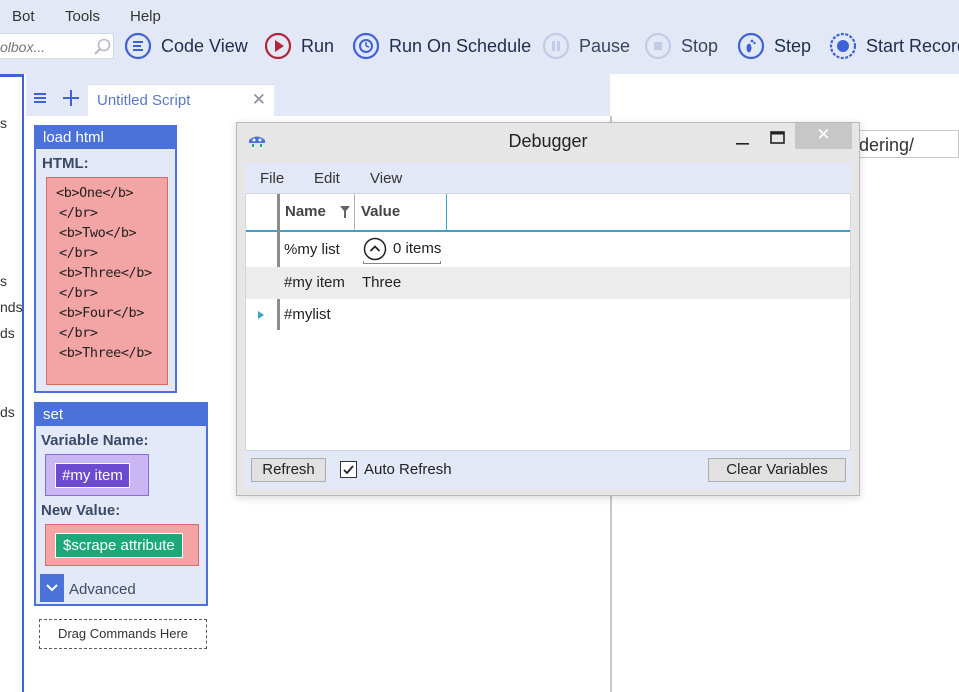 The image size is (959, 692). What do you see at coordinates (408, 469) in the screenshot?
I see `auto-refresh-label: Auto Refresh` at bounding box center [408, 469].